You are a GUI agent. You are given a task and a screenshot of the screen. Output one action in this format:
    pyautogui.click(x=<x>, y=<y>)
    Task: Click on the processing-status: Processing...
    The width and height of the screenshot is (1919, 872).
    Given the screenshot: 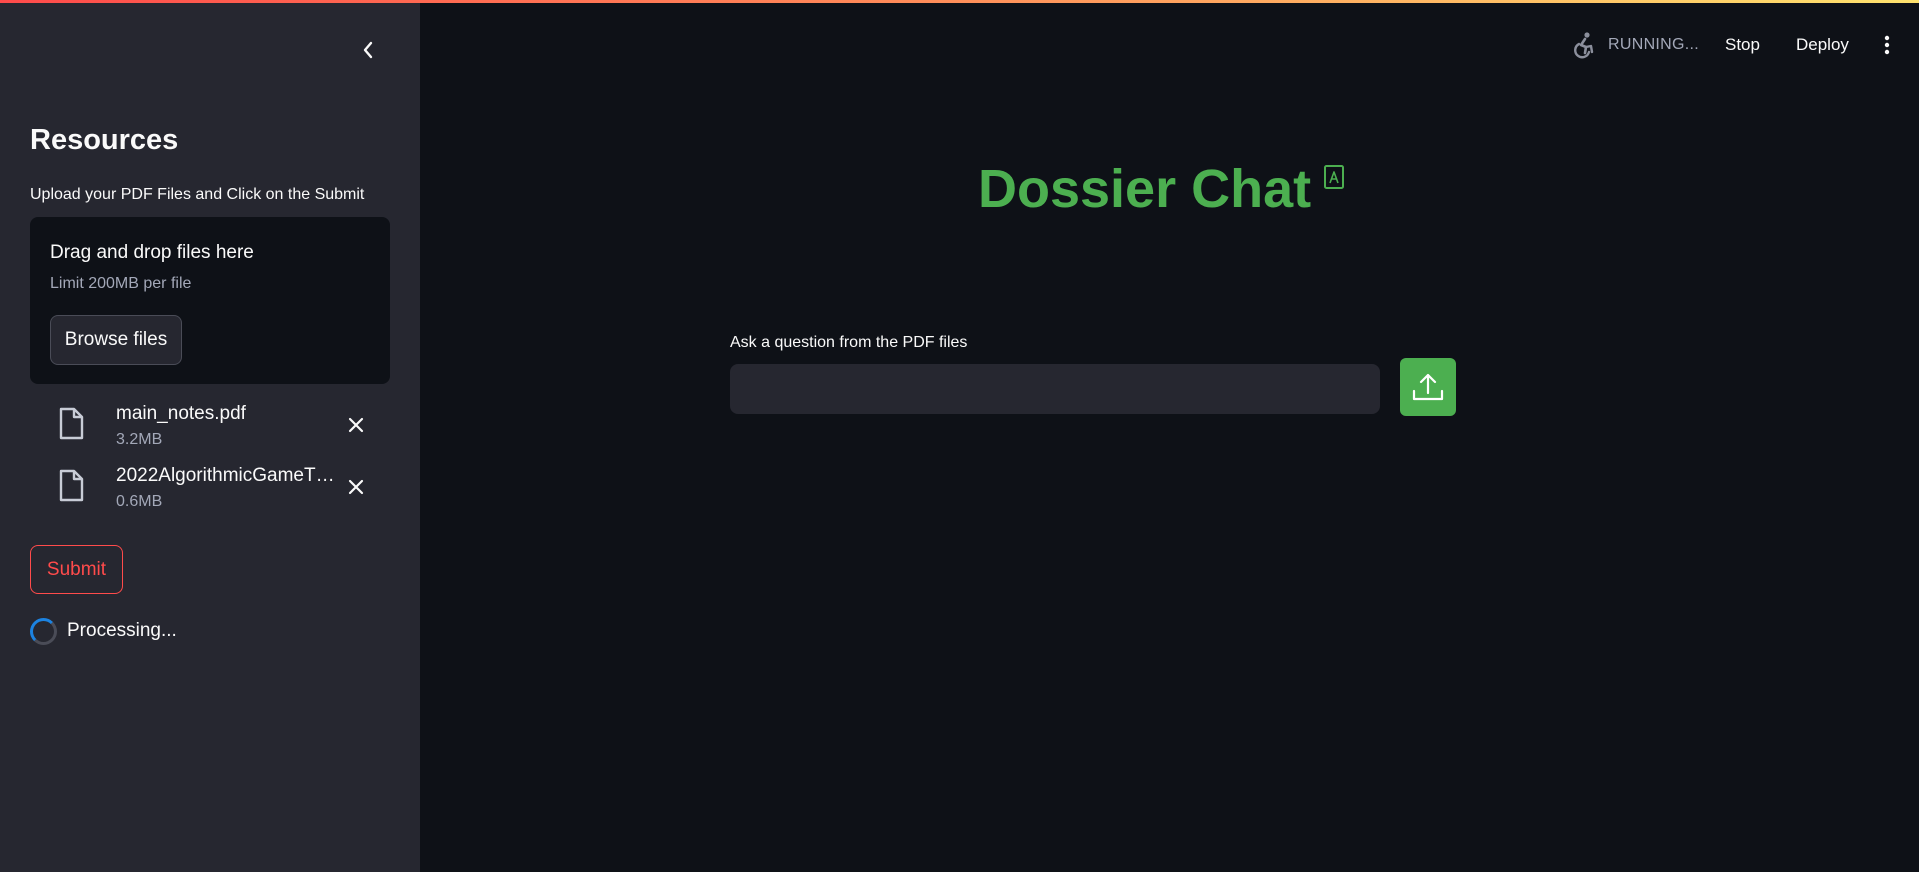 What is the action you would take?
    pyautogui.click(x=103, y=631)
    